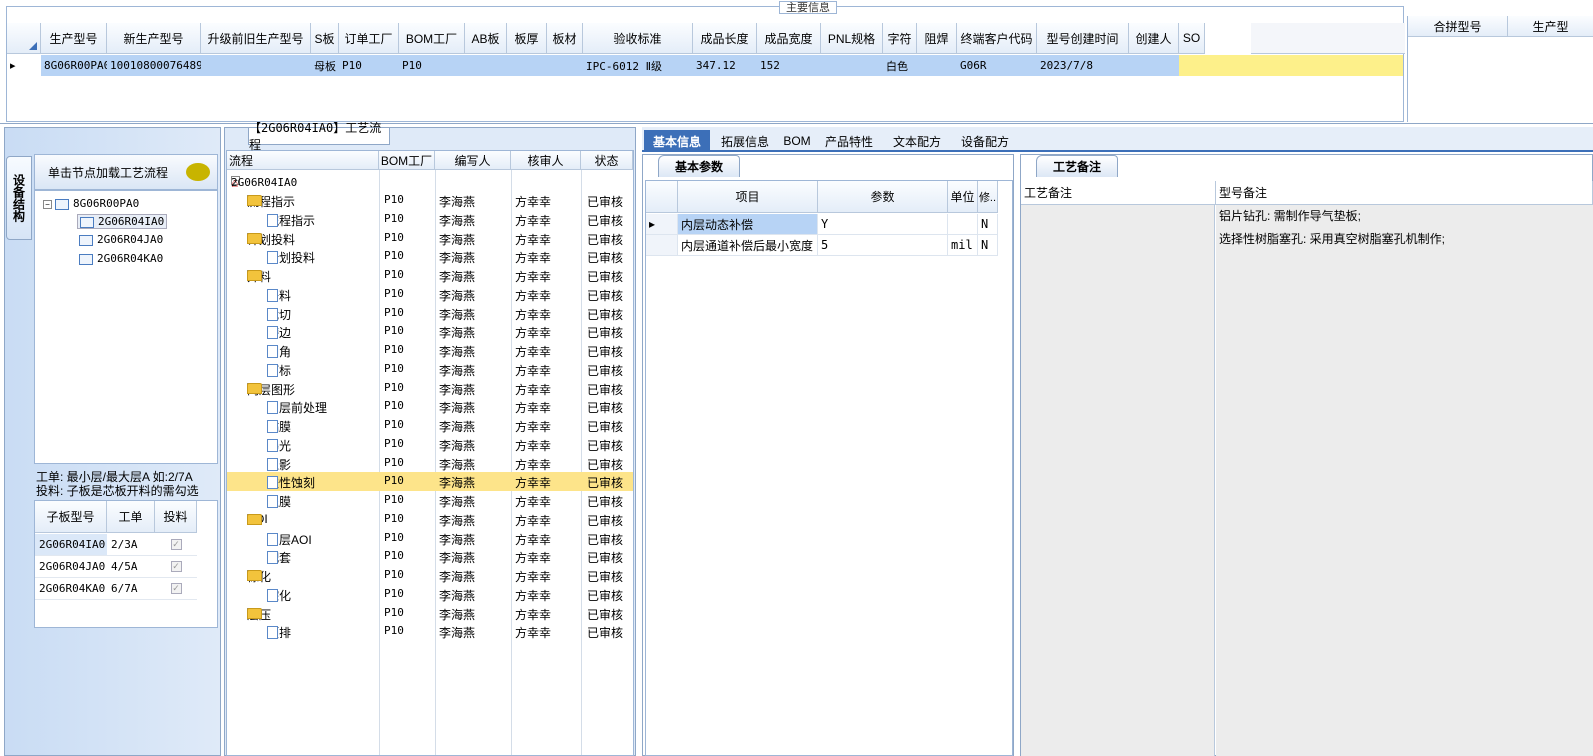 The height and width of the screenshot is (756, 1593). What do you see at coordinates (430, 556) in the screenshot?
I see `process-step-row: 配套 P10 李海燕 方幸幸 已审核` at bounding box center [430, 556].